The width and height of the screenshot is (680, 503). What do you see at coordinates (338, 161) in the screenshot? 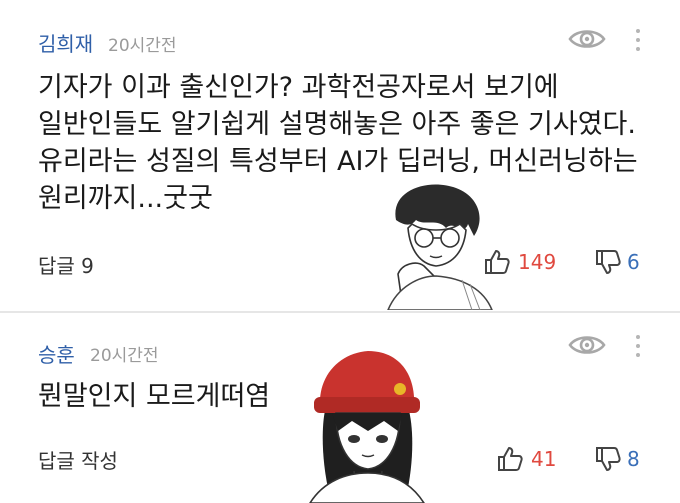
I see `comment-line: 유리라는 성질의 특성부터 AI가 딥러닝, 머신러닝하는` at bounding box center [338, 161].